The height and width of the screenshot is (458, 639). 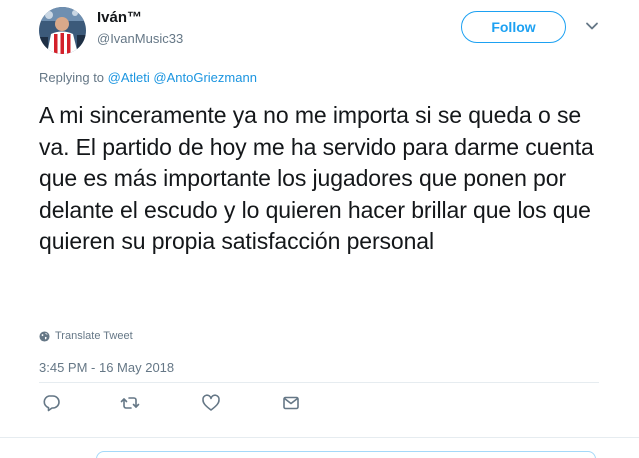 I want to click on chevron-down-icon, so click(x=592, y=26).